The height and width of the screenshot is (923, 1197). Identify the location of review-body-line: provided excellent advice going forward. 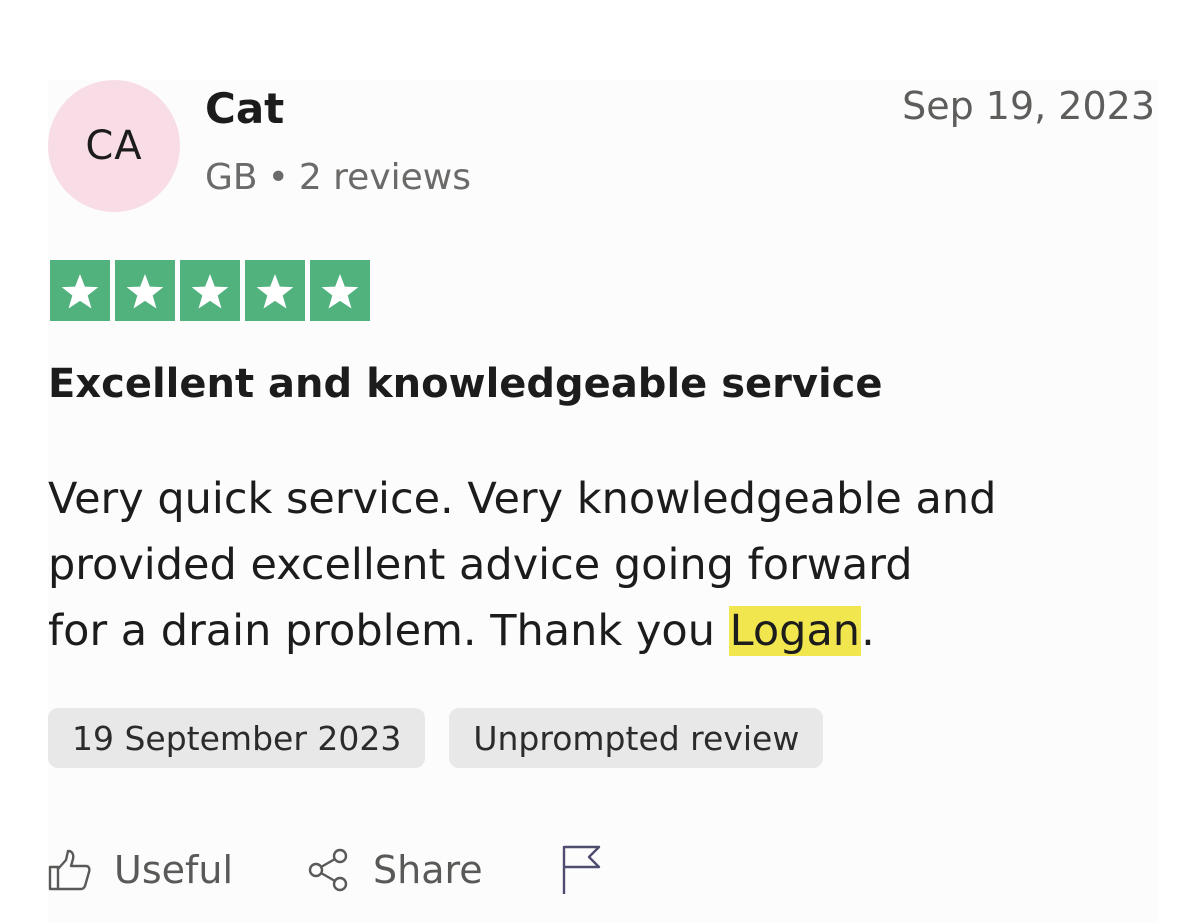
(480, 565).